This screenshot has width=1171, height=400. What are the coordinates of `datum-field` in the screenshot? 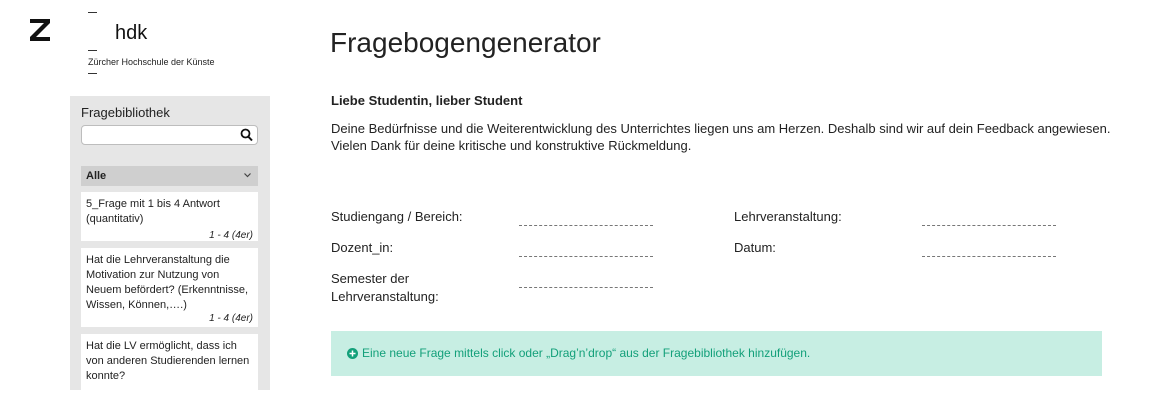 It's located at (989, 256).